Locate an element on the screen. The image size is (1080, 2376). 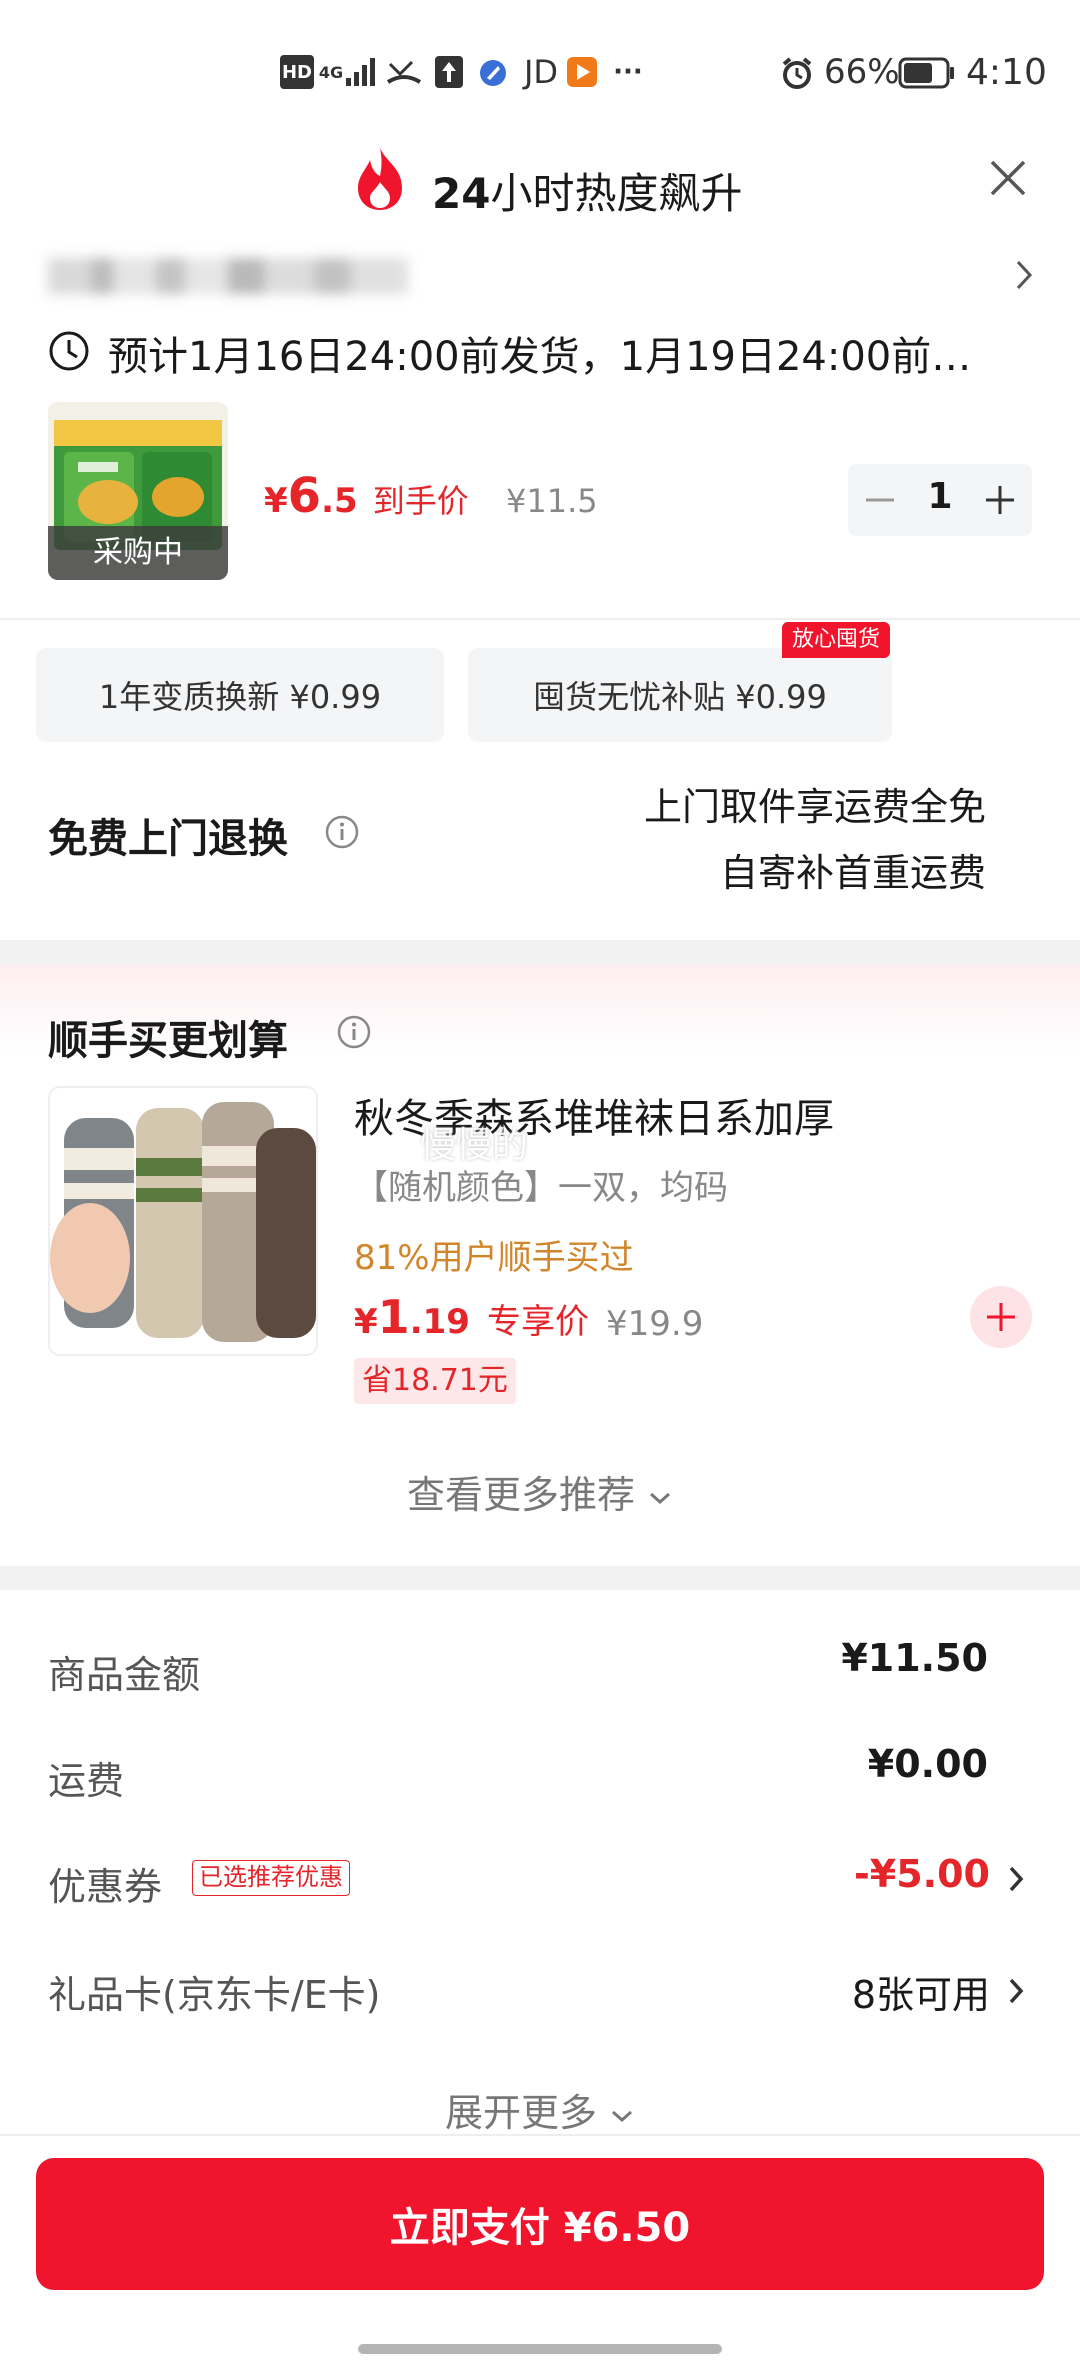
upsell-product-spec: 【随机颜色】一双，均码 is located at coordinates (541, 1188).